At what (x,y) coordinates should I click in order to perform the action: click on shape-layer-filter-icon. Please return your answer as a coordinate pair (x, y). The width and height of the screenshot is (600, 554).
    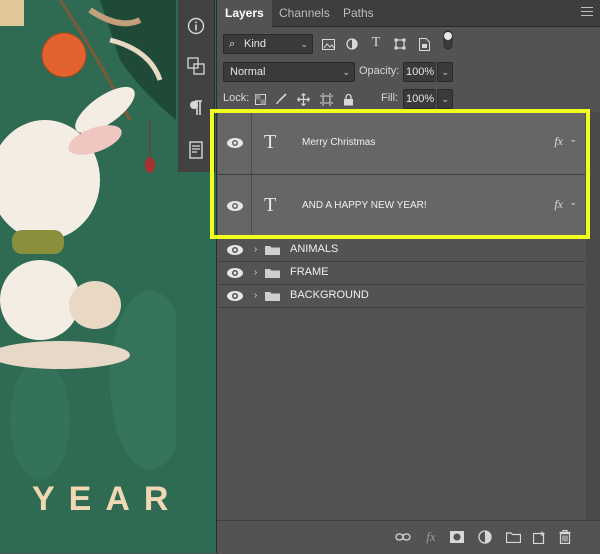
    Looking at the image, I should click on (400, 44).